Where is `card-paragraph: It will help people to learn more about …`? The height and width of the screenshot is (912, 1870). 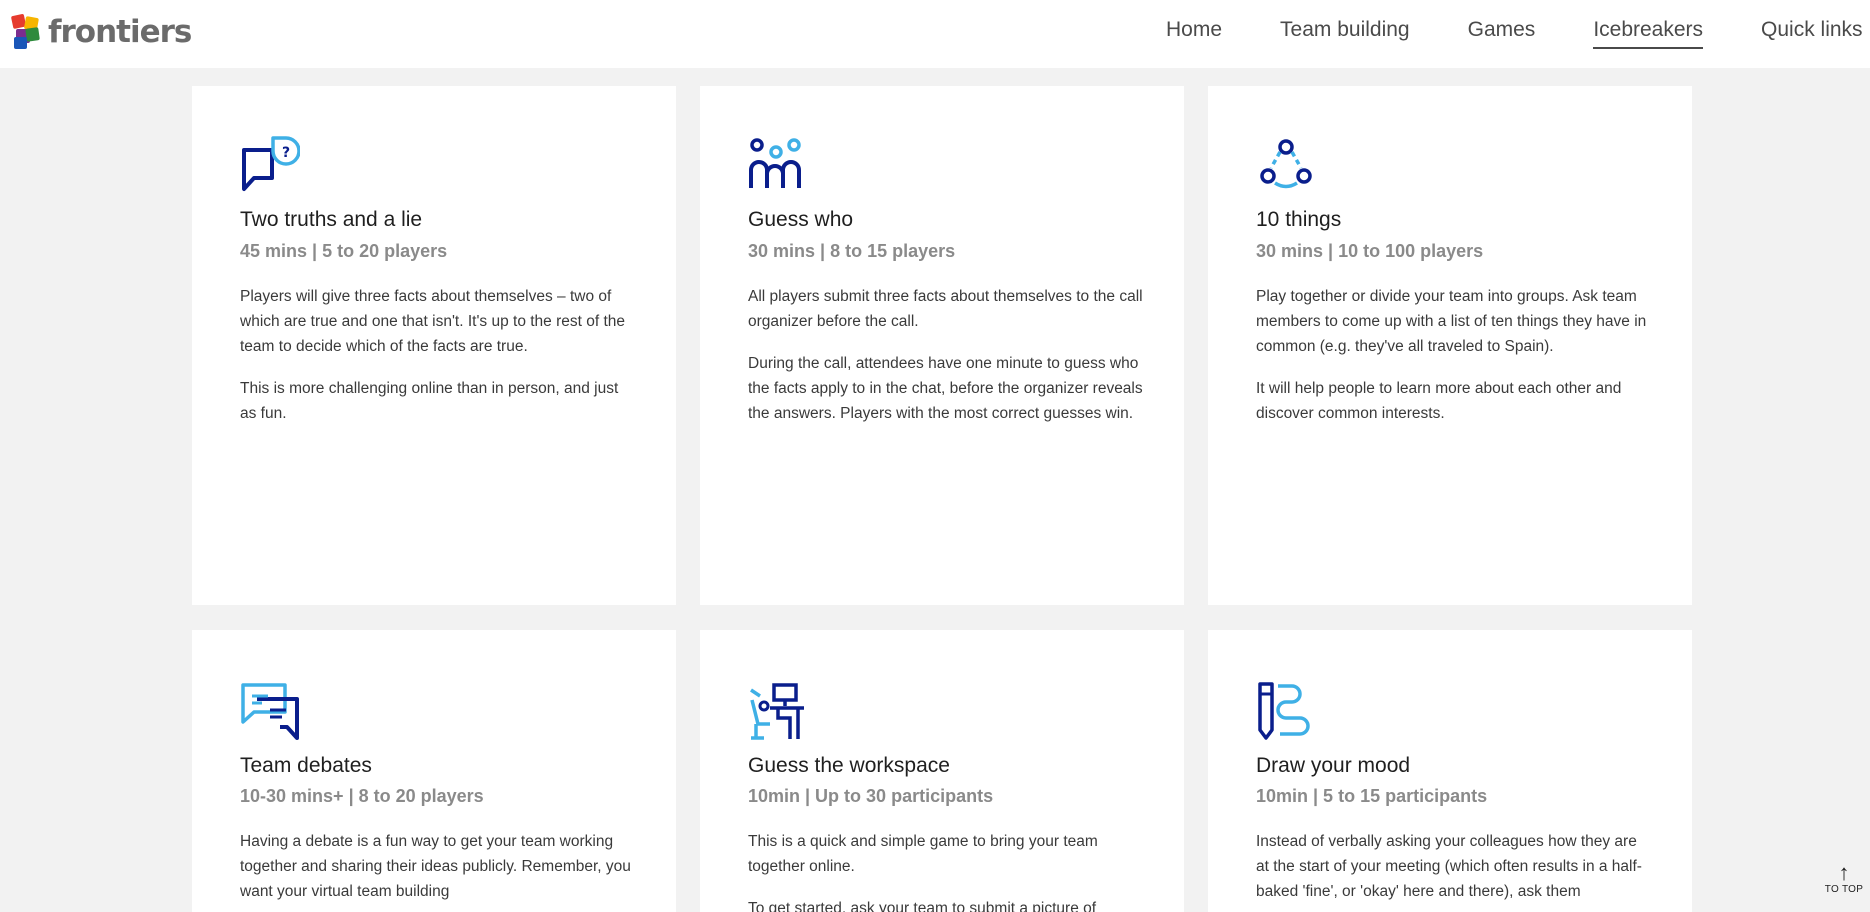 card-paragraph: It will help people to learn more about … is located at coordinates (1439, 401).